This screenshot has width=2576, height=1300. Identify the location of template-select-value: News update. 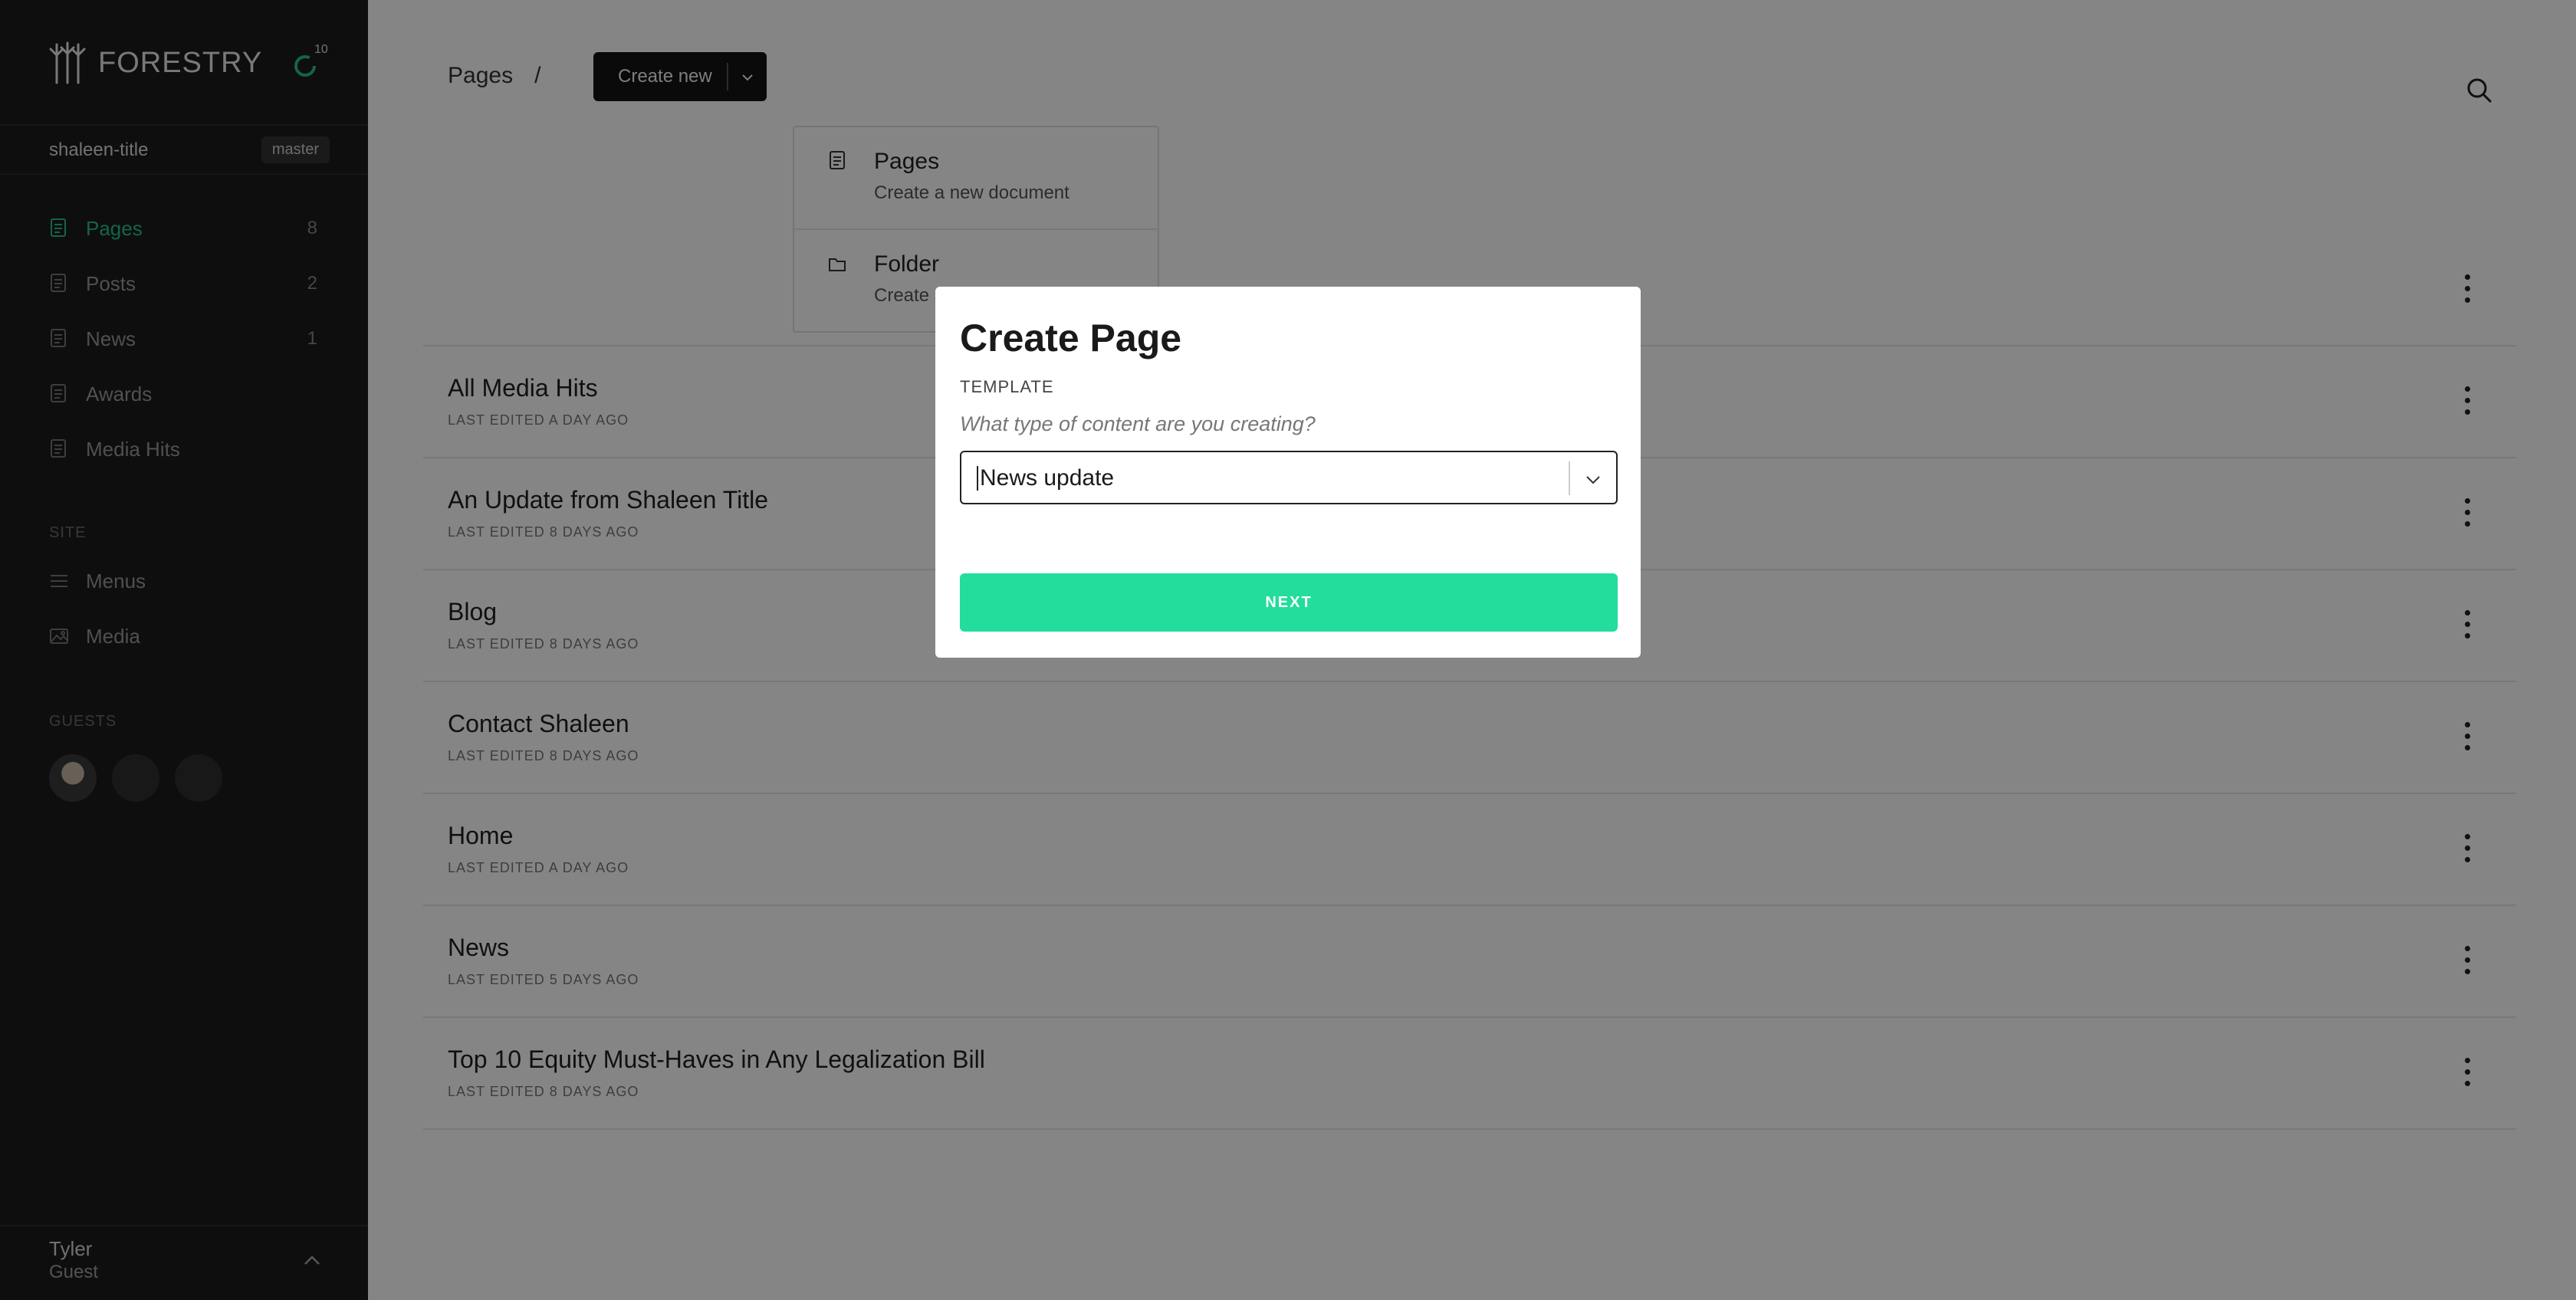
(1045, 478).